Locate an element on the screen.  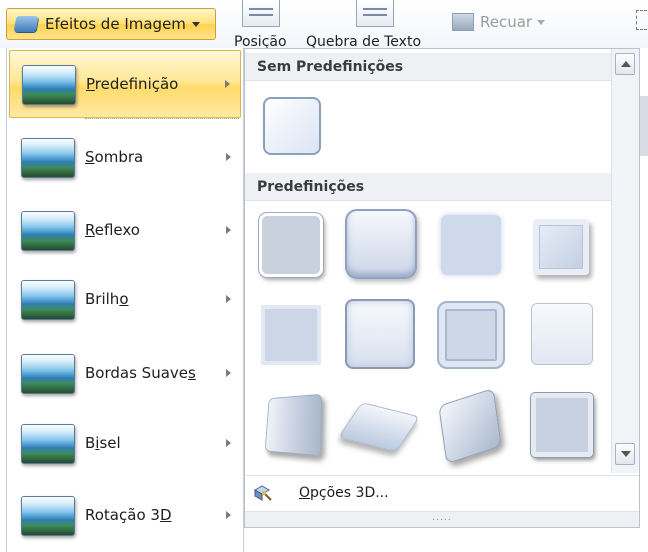
section-header-presets: Predefinições is located at coordinates (428, 187).